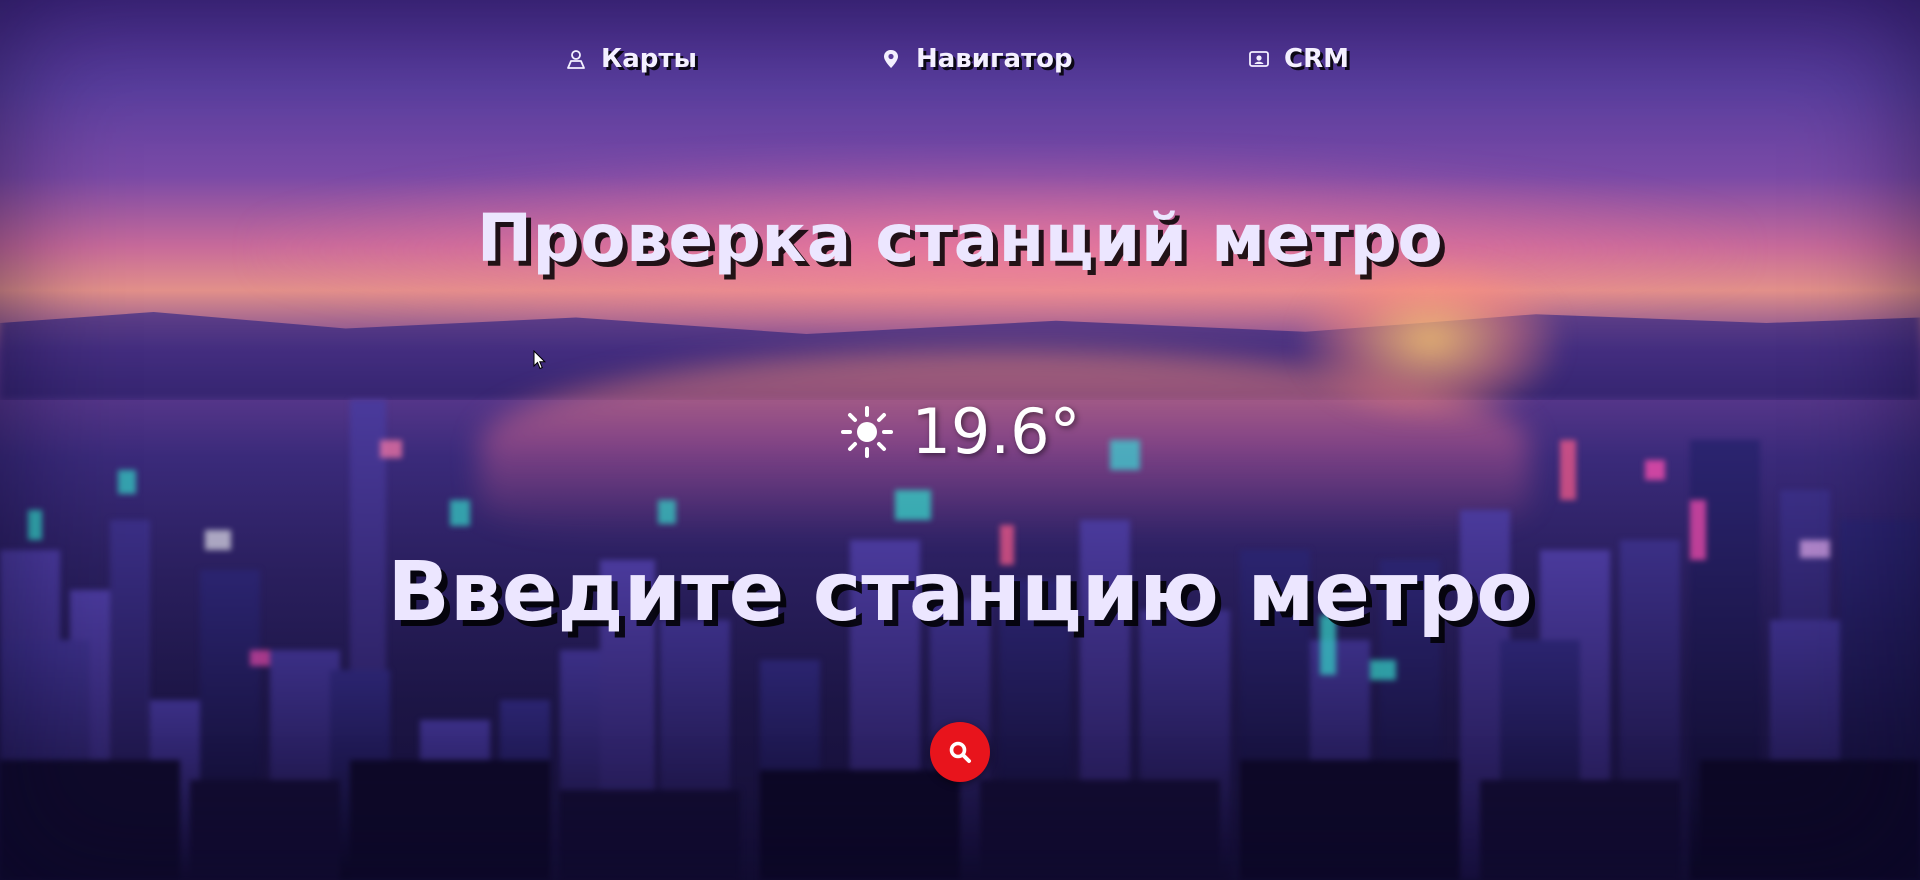 This screenshot has width=1920, height=880. Describe the element at coordinates (960, 592) in the screenshot. I see `station-prompt: Введите станцию метро` at that location.